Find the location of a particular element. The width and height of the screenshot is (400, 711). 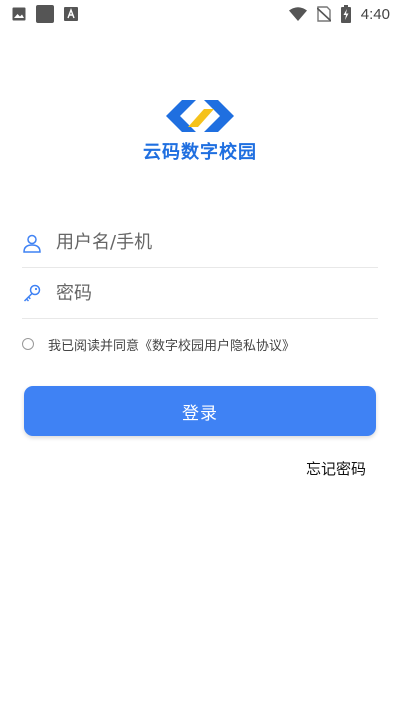

user-icon is located at coordinates (32, 243).